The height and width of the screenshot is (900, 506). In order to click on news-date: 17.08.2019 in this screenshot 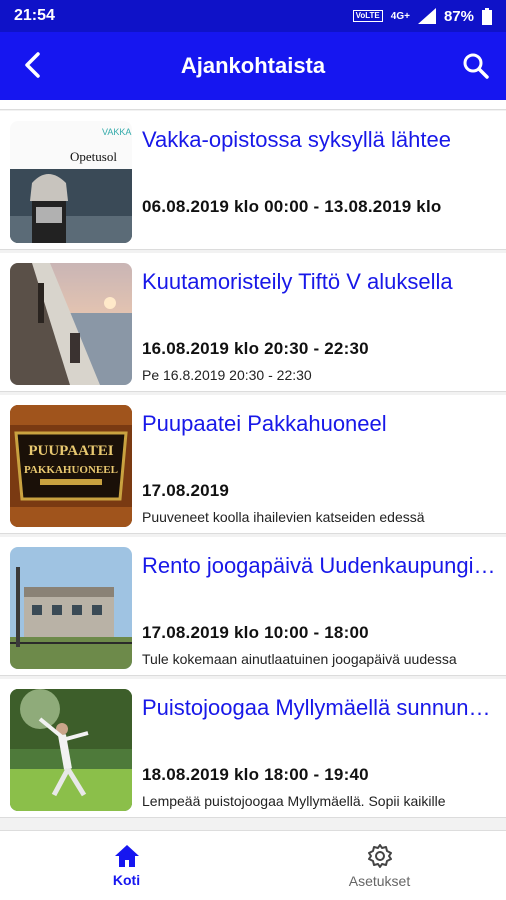, I will do `click(186, 490)`.